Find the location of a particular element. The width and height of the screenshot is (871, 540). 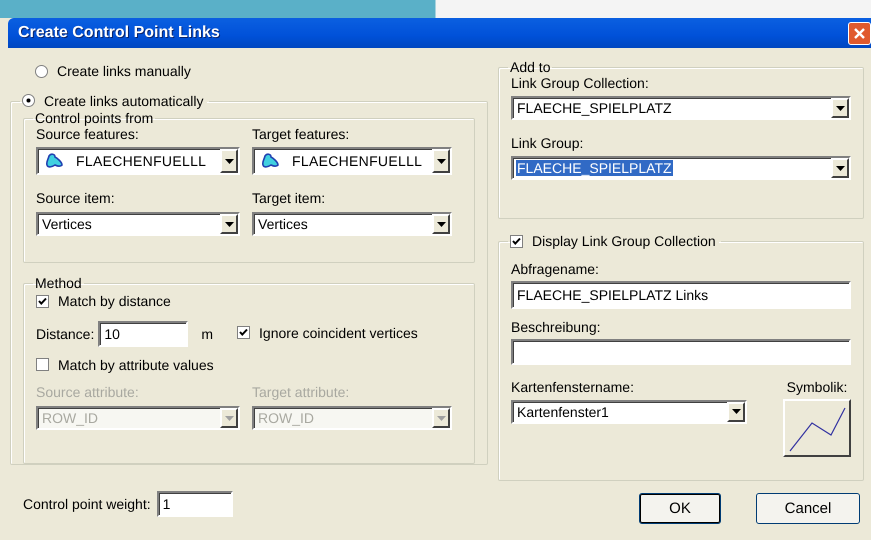

option-label: Match by attribute values is located at coordinates (136, 364).